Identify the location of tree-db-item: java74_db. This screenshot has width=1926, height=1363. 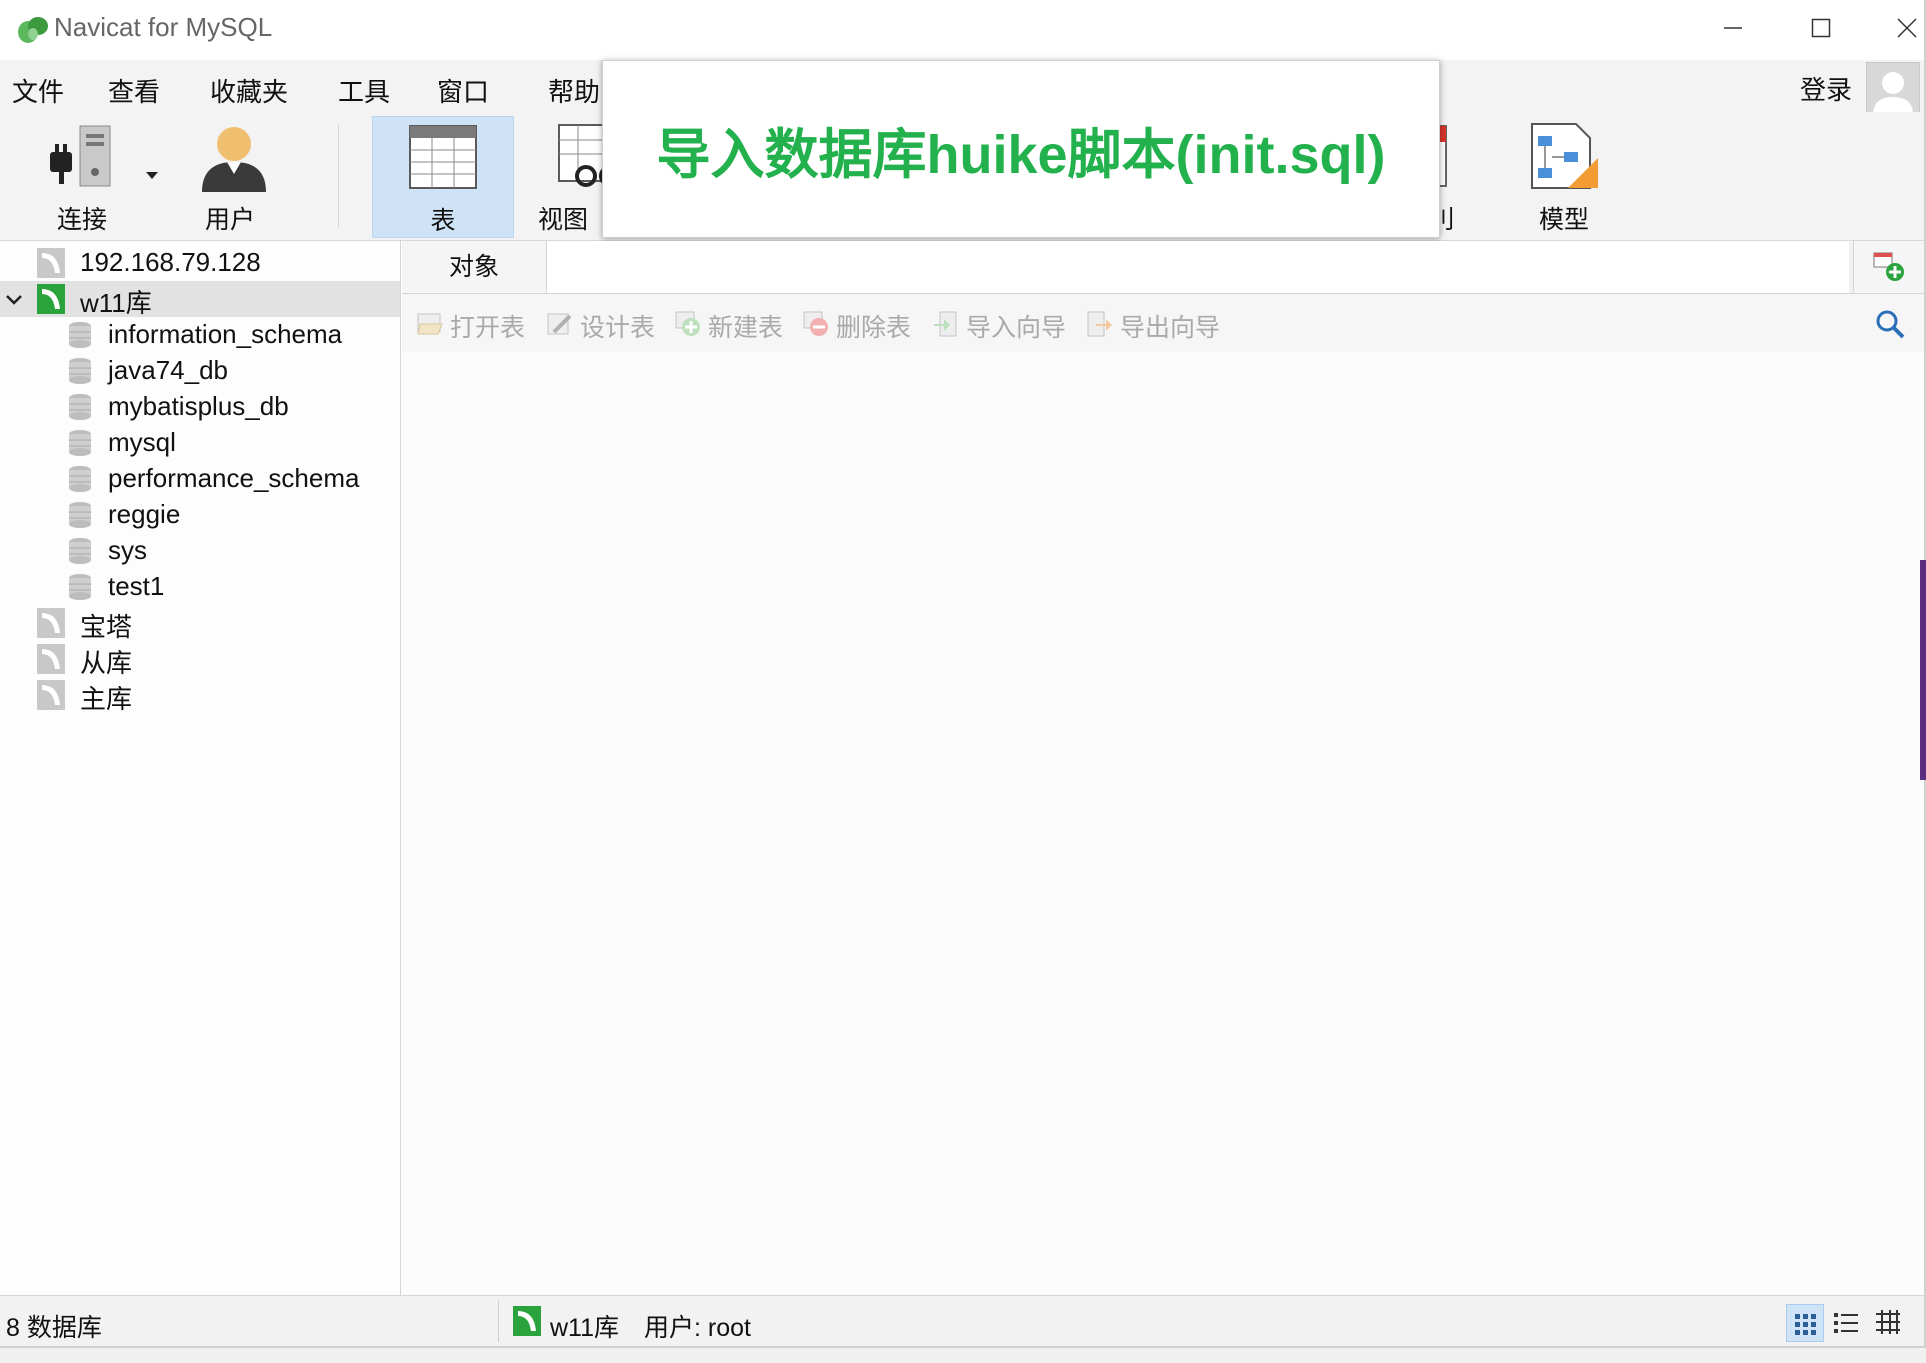
(200, 371).